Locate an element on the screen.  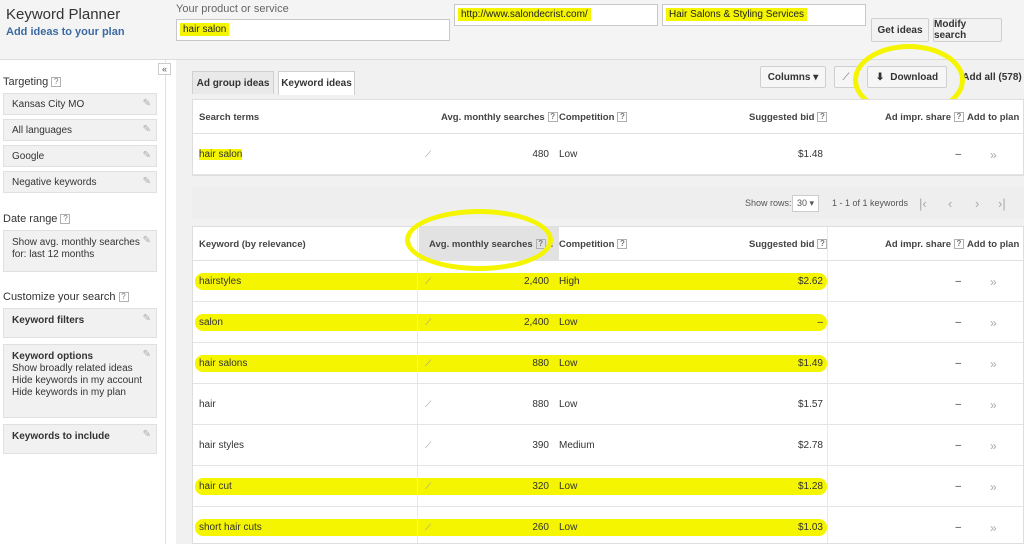
targeting-heading: Targeting? is located at coordinates (32, 82).